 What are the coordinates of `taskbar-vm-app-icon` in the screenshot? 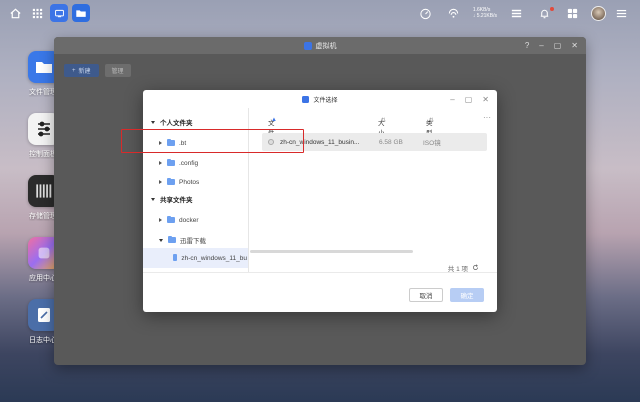 It's located at (59, 13).